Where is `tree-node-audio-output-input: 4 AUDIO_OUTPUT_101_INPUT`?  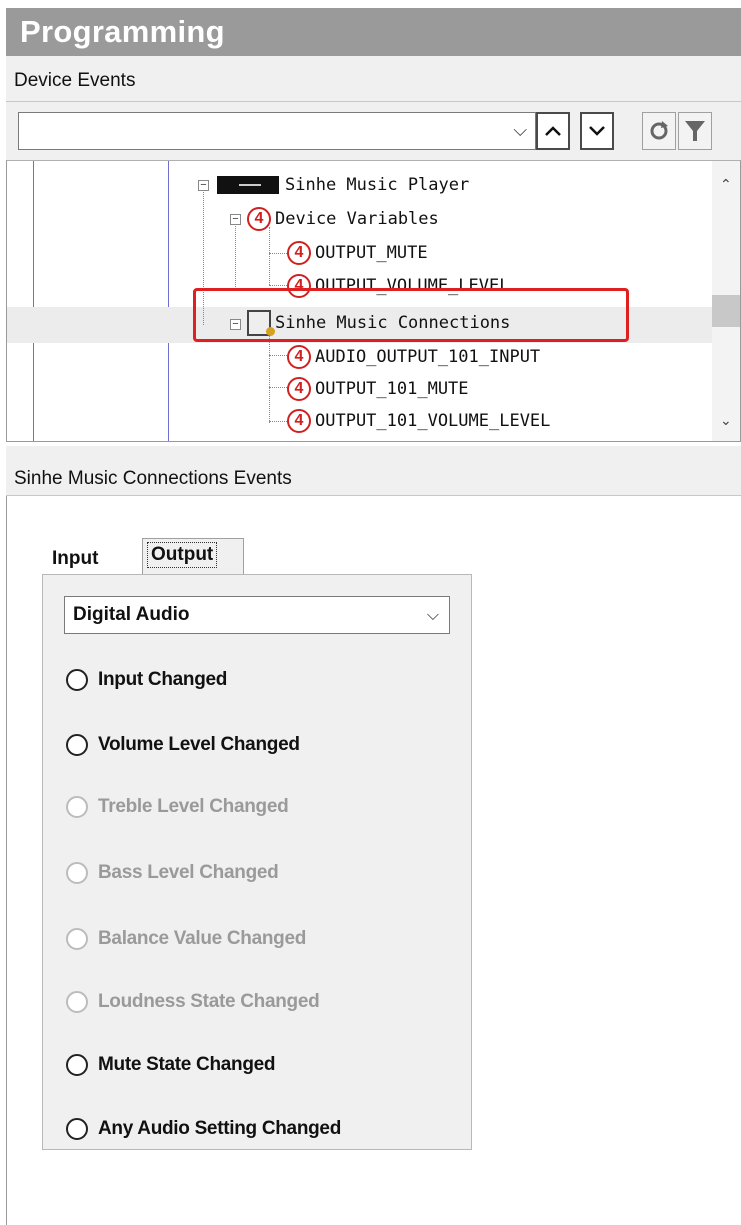
tree-node-audio-output-input: 4 AUDIO_OUTPUT_101_INPUT is located at coordinates (413, 357).